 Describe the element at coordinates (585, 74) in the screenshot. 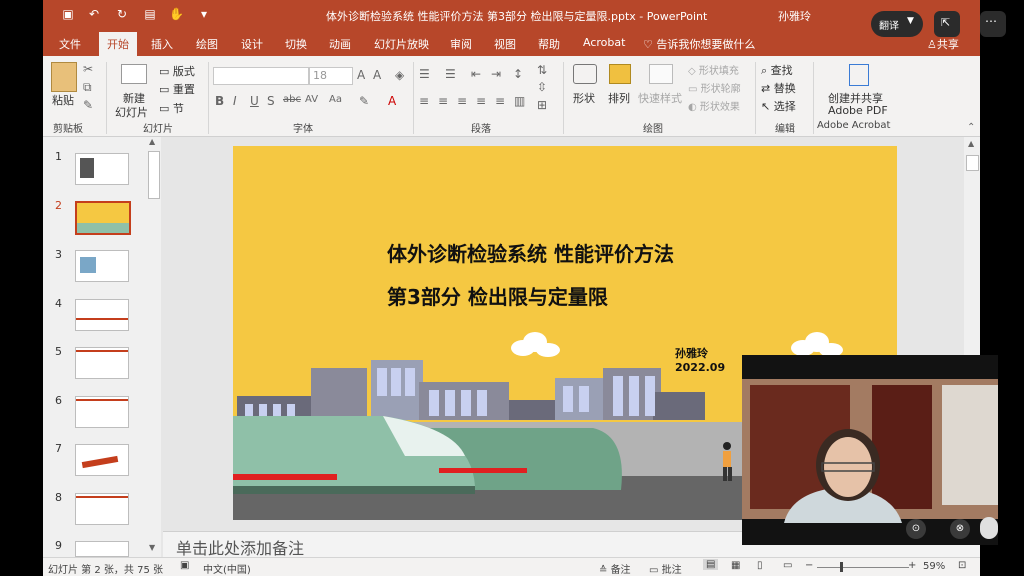

I see `shapes-icon` at that location.